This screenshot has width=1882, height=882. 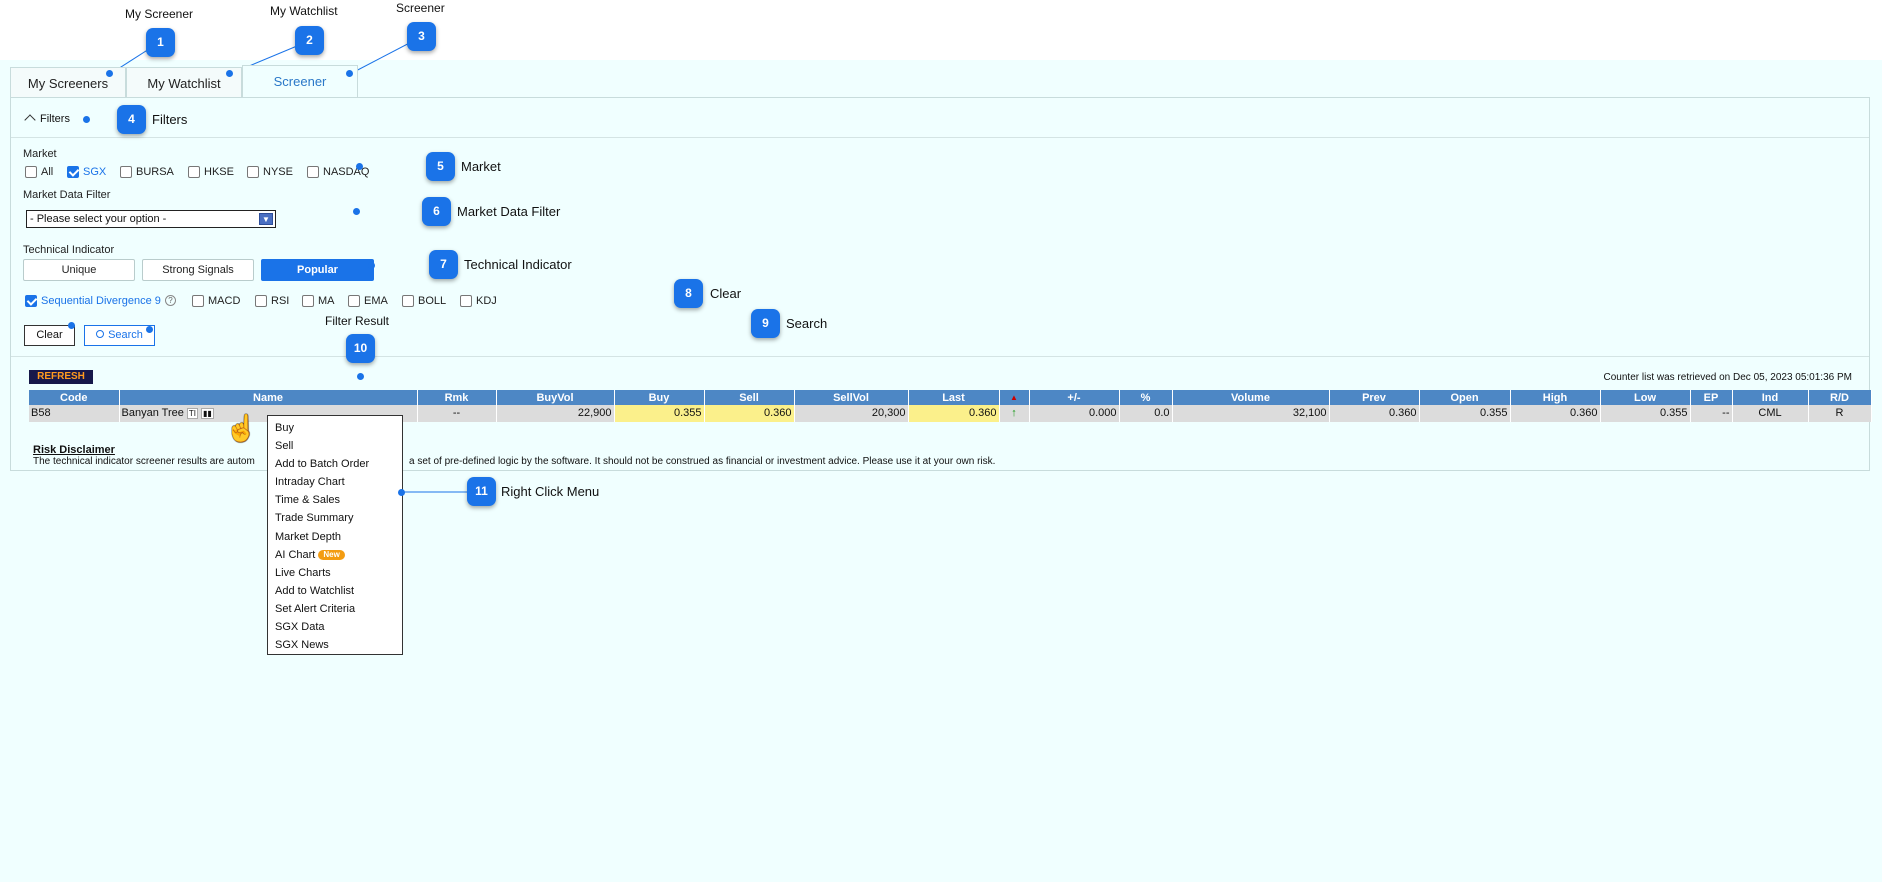 What do you see at coordinates (1374, 413) in the screenshot?
I see `cell-prev: 0.360` at bounding box center [1374, 413].